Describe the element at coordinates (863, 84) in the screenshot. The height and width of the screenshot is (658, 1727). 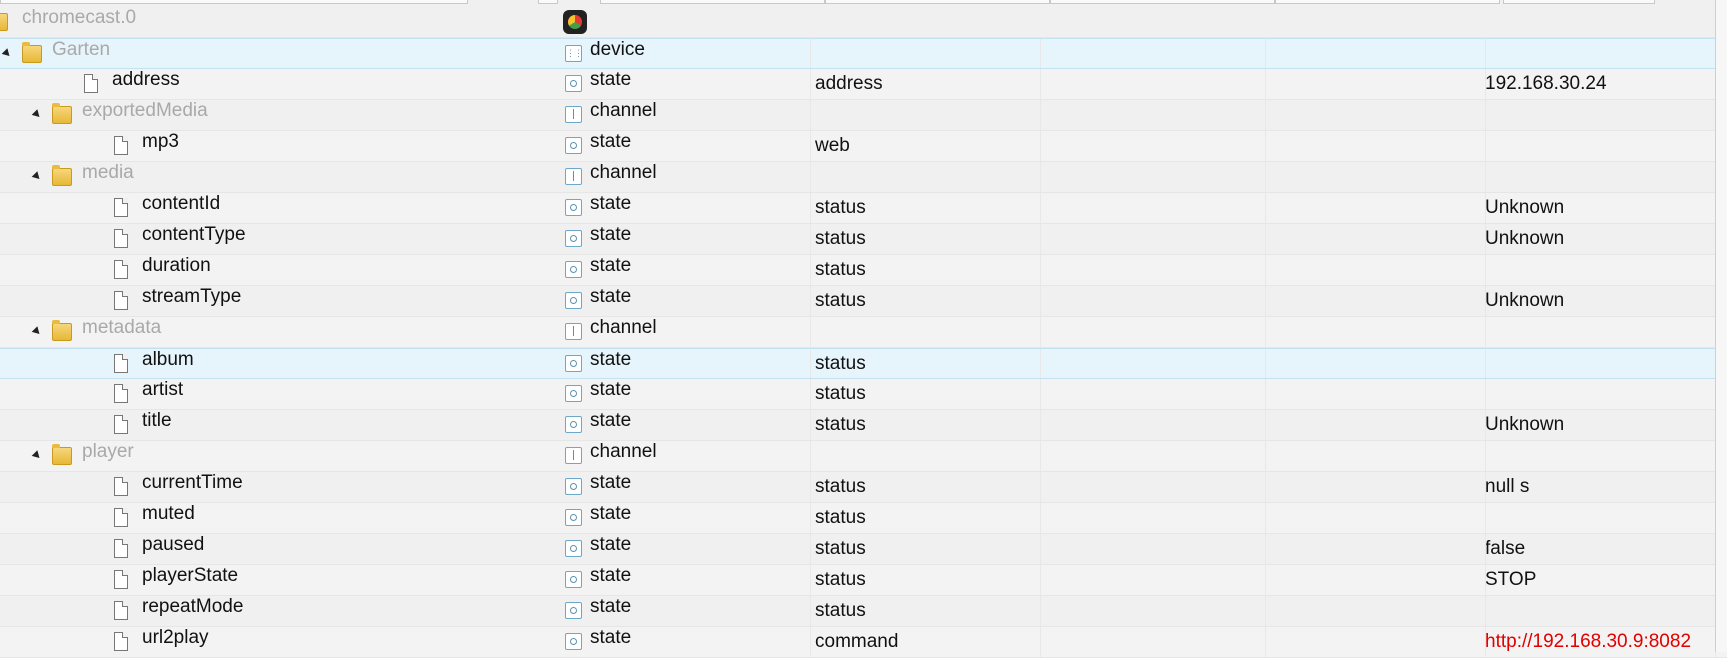
I see `tree-row: address state address 192.168.30.24` at that location.